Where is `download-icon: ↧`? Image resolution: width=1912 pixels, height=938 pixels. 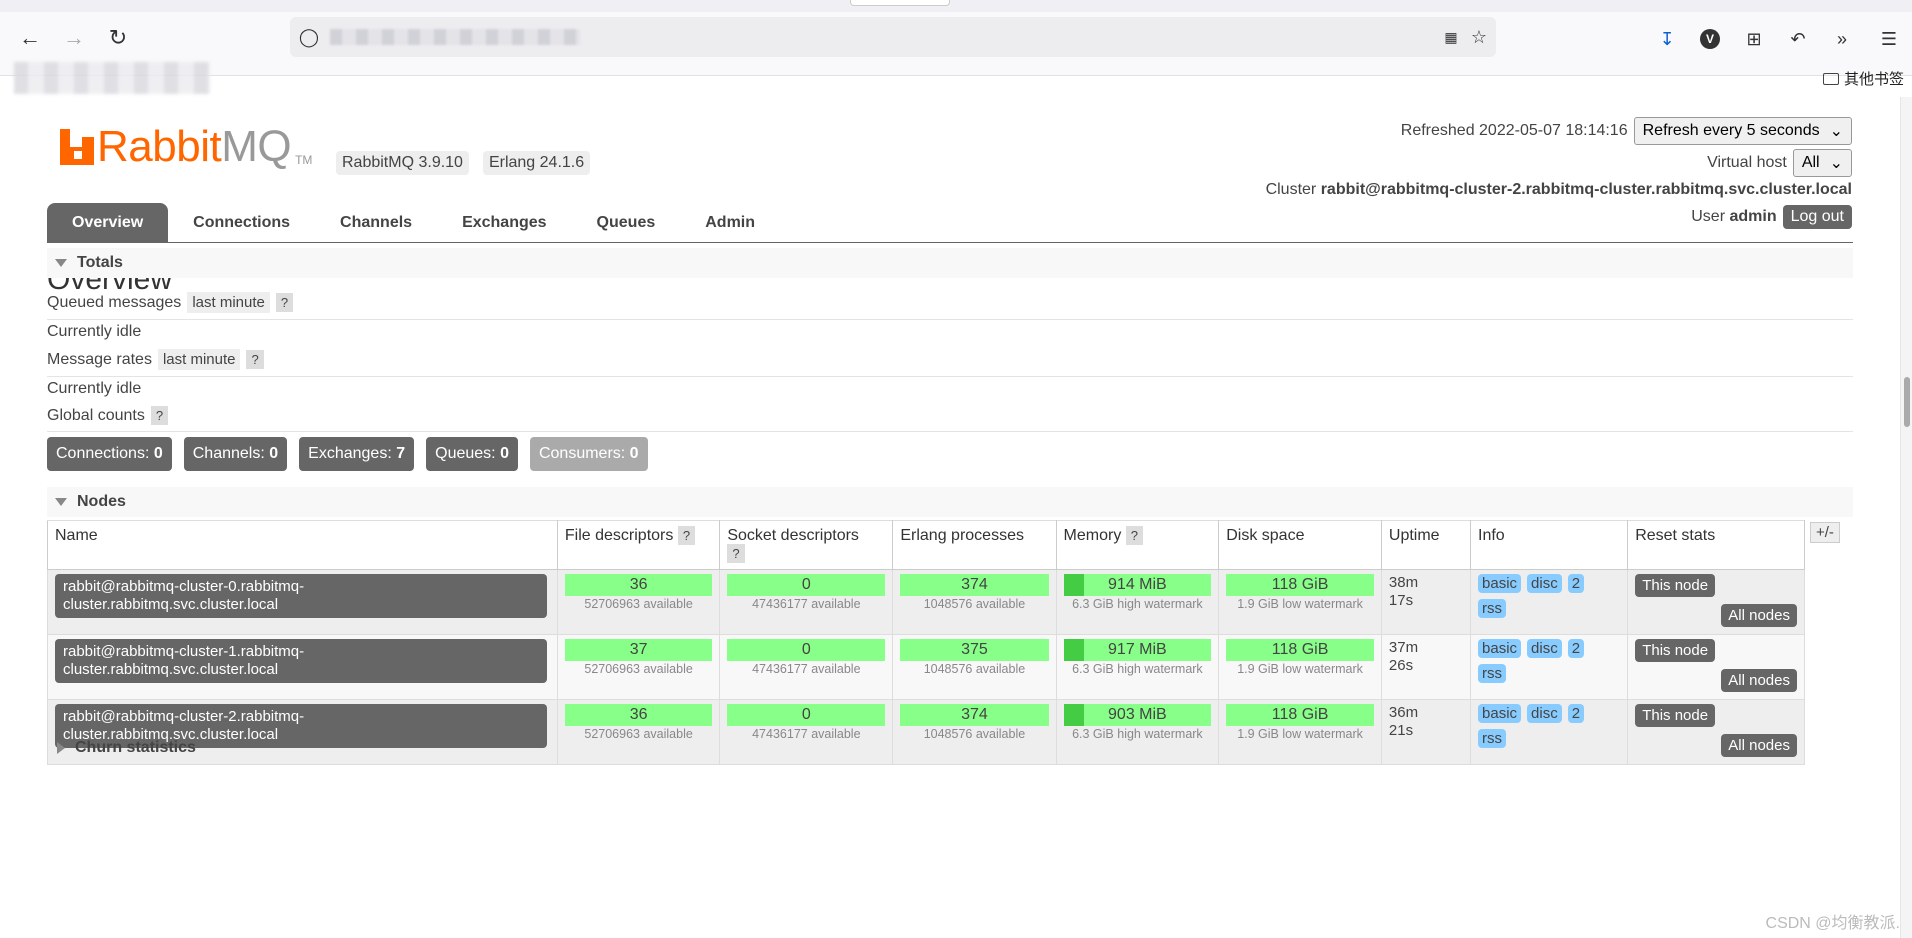
download-icon: ↧ is located at coordinates (1667, 39).